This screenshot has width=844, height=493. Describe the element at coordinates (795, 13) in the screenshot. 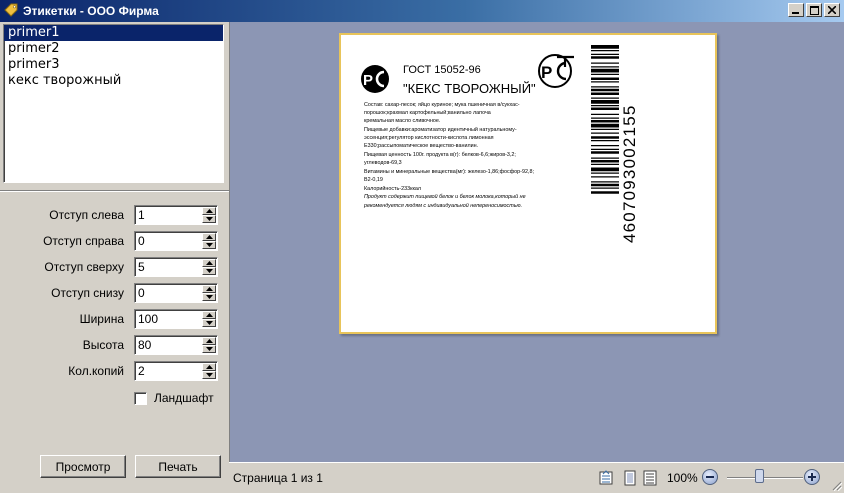

I see `minimize-icon` at that location.